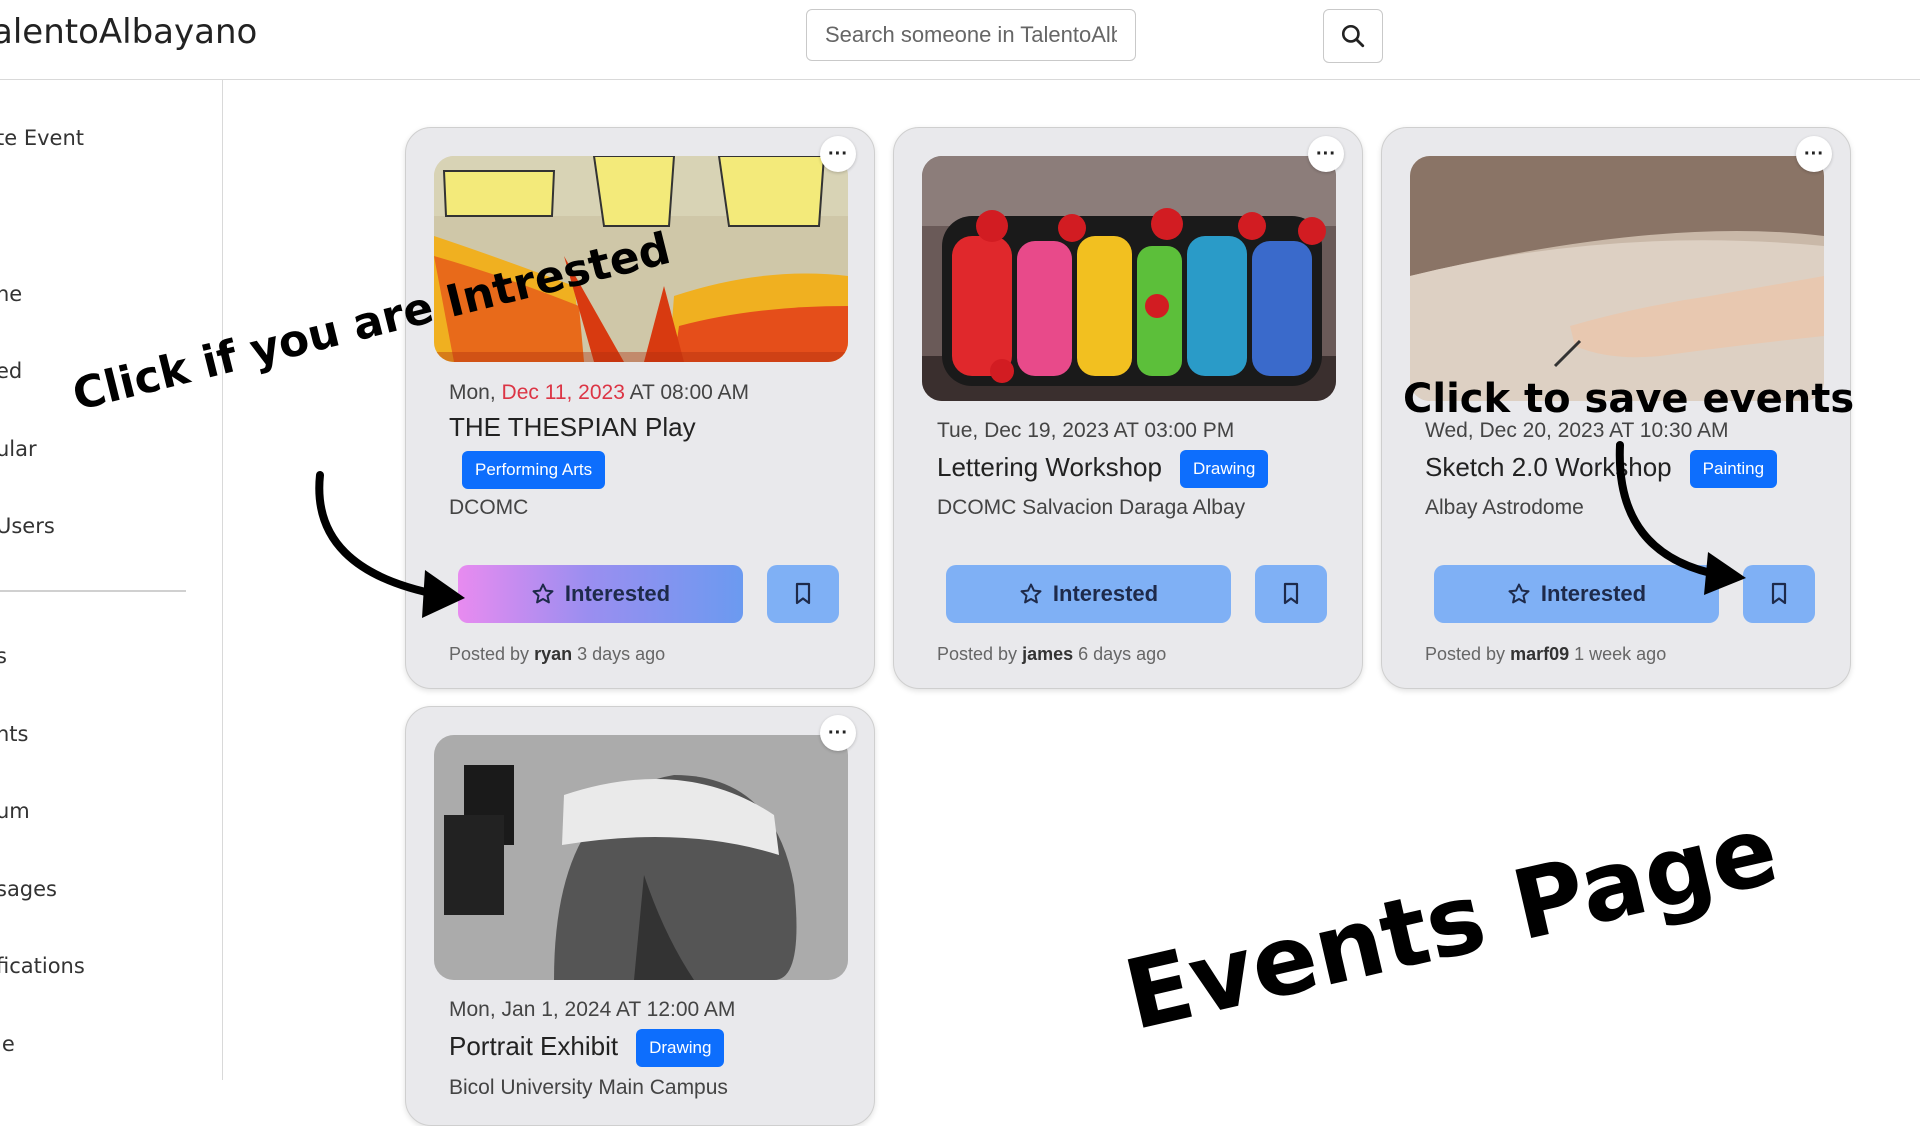  Describe the element at coordinates (1620, 654) in the screenshot. I see `posted-time-ago: 1 week ago` at that location.